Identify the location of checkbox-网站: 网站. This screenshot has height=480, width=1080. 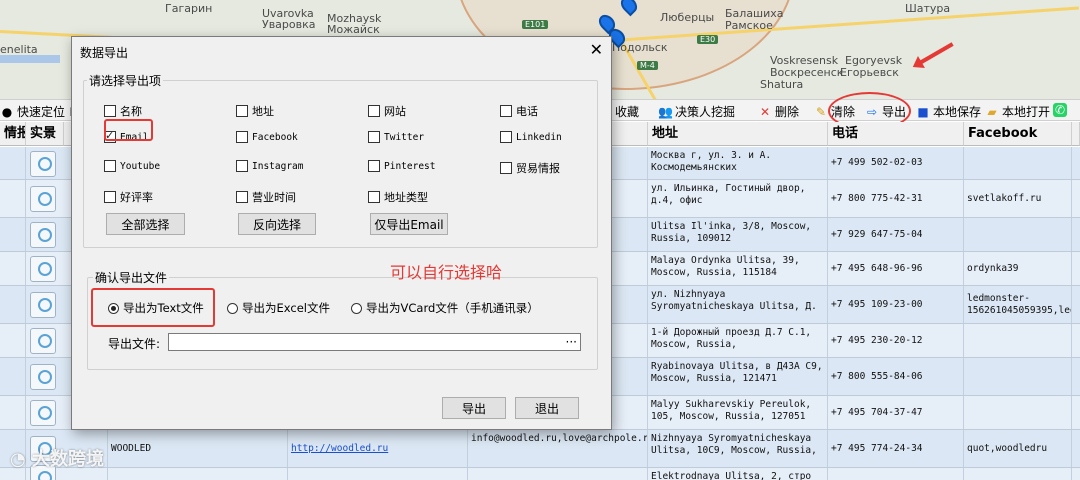
(387, 111).